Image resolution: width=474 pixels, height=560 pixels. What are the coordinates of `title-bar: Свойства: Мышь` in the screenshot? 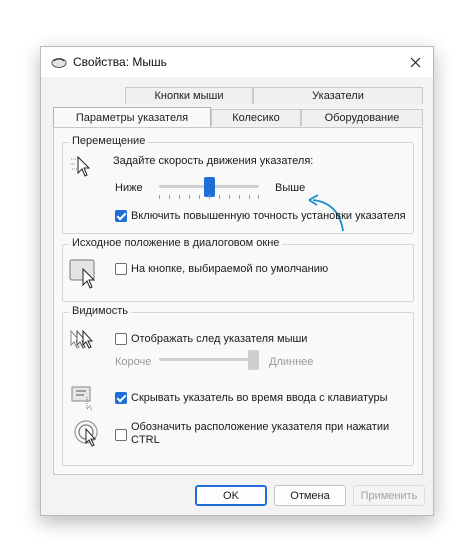 It's located at (237, 62).